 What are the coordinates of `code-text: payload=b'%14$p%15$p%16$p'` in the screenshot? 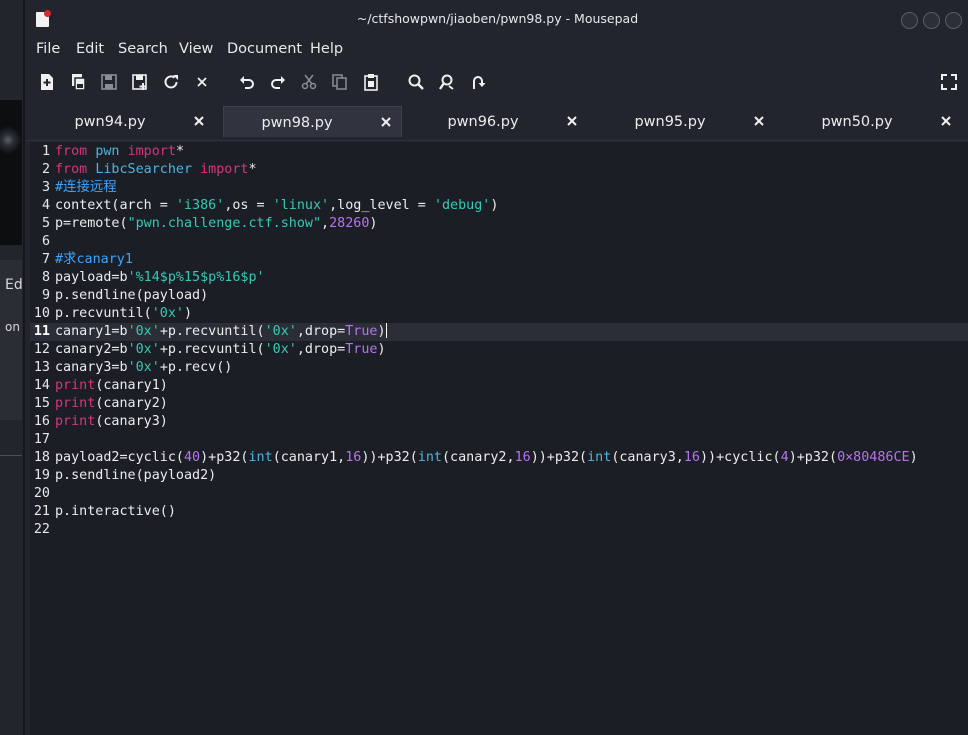 It's located at (160, 278).